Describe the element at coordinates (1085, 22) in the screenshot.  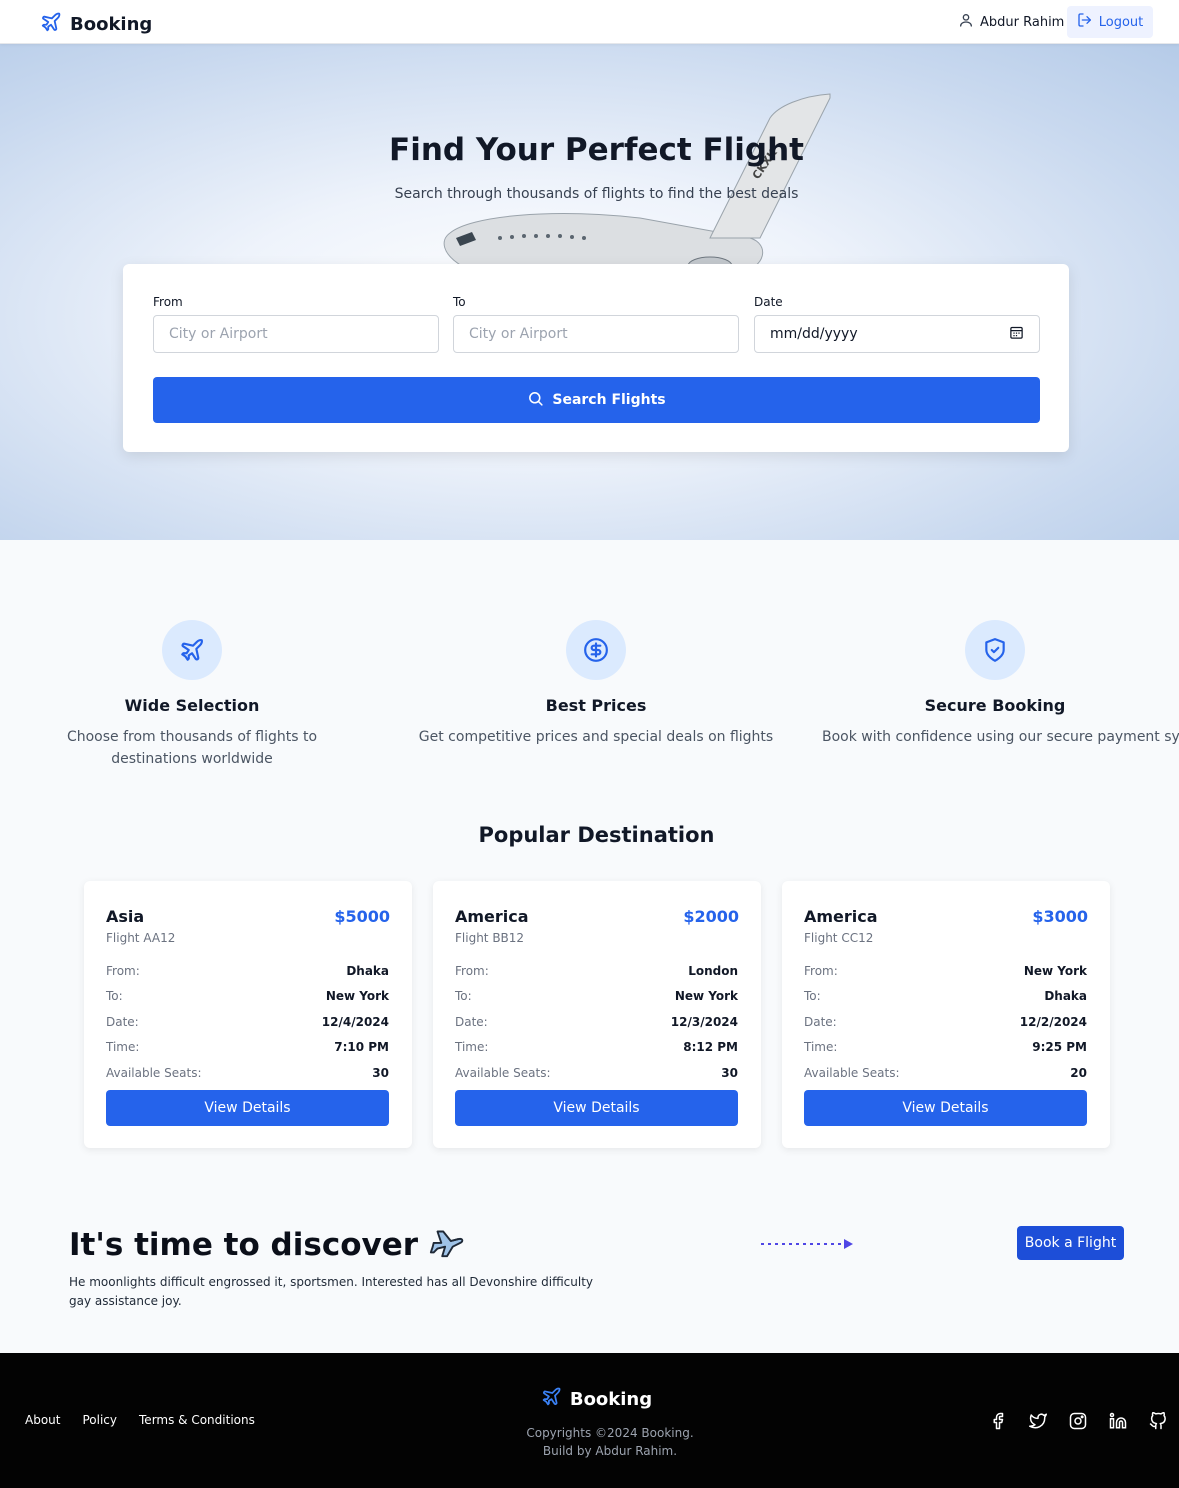
I see `logout-icon` at that location.